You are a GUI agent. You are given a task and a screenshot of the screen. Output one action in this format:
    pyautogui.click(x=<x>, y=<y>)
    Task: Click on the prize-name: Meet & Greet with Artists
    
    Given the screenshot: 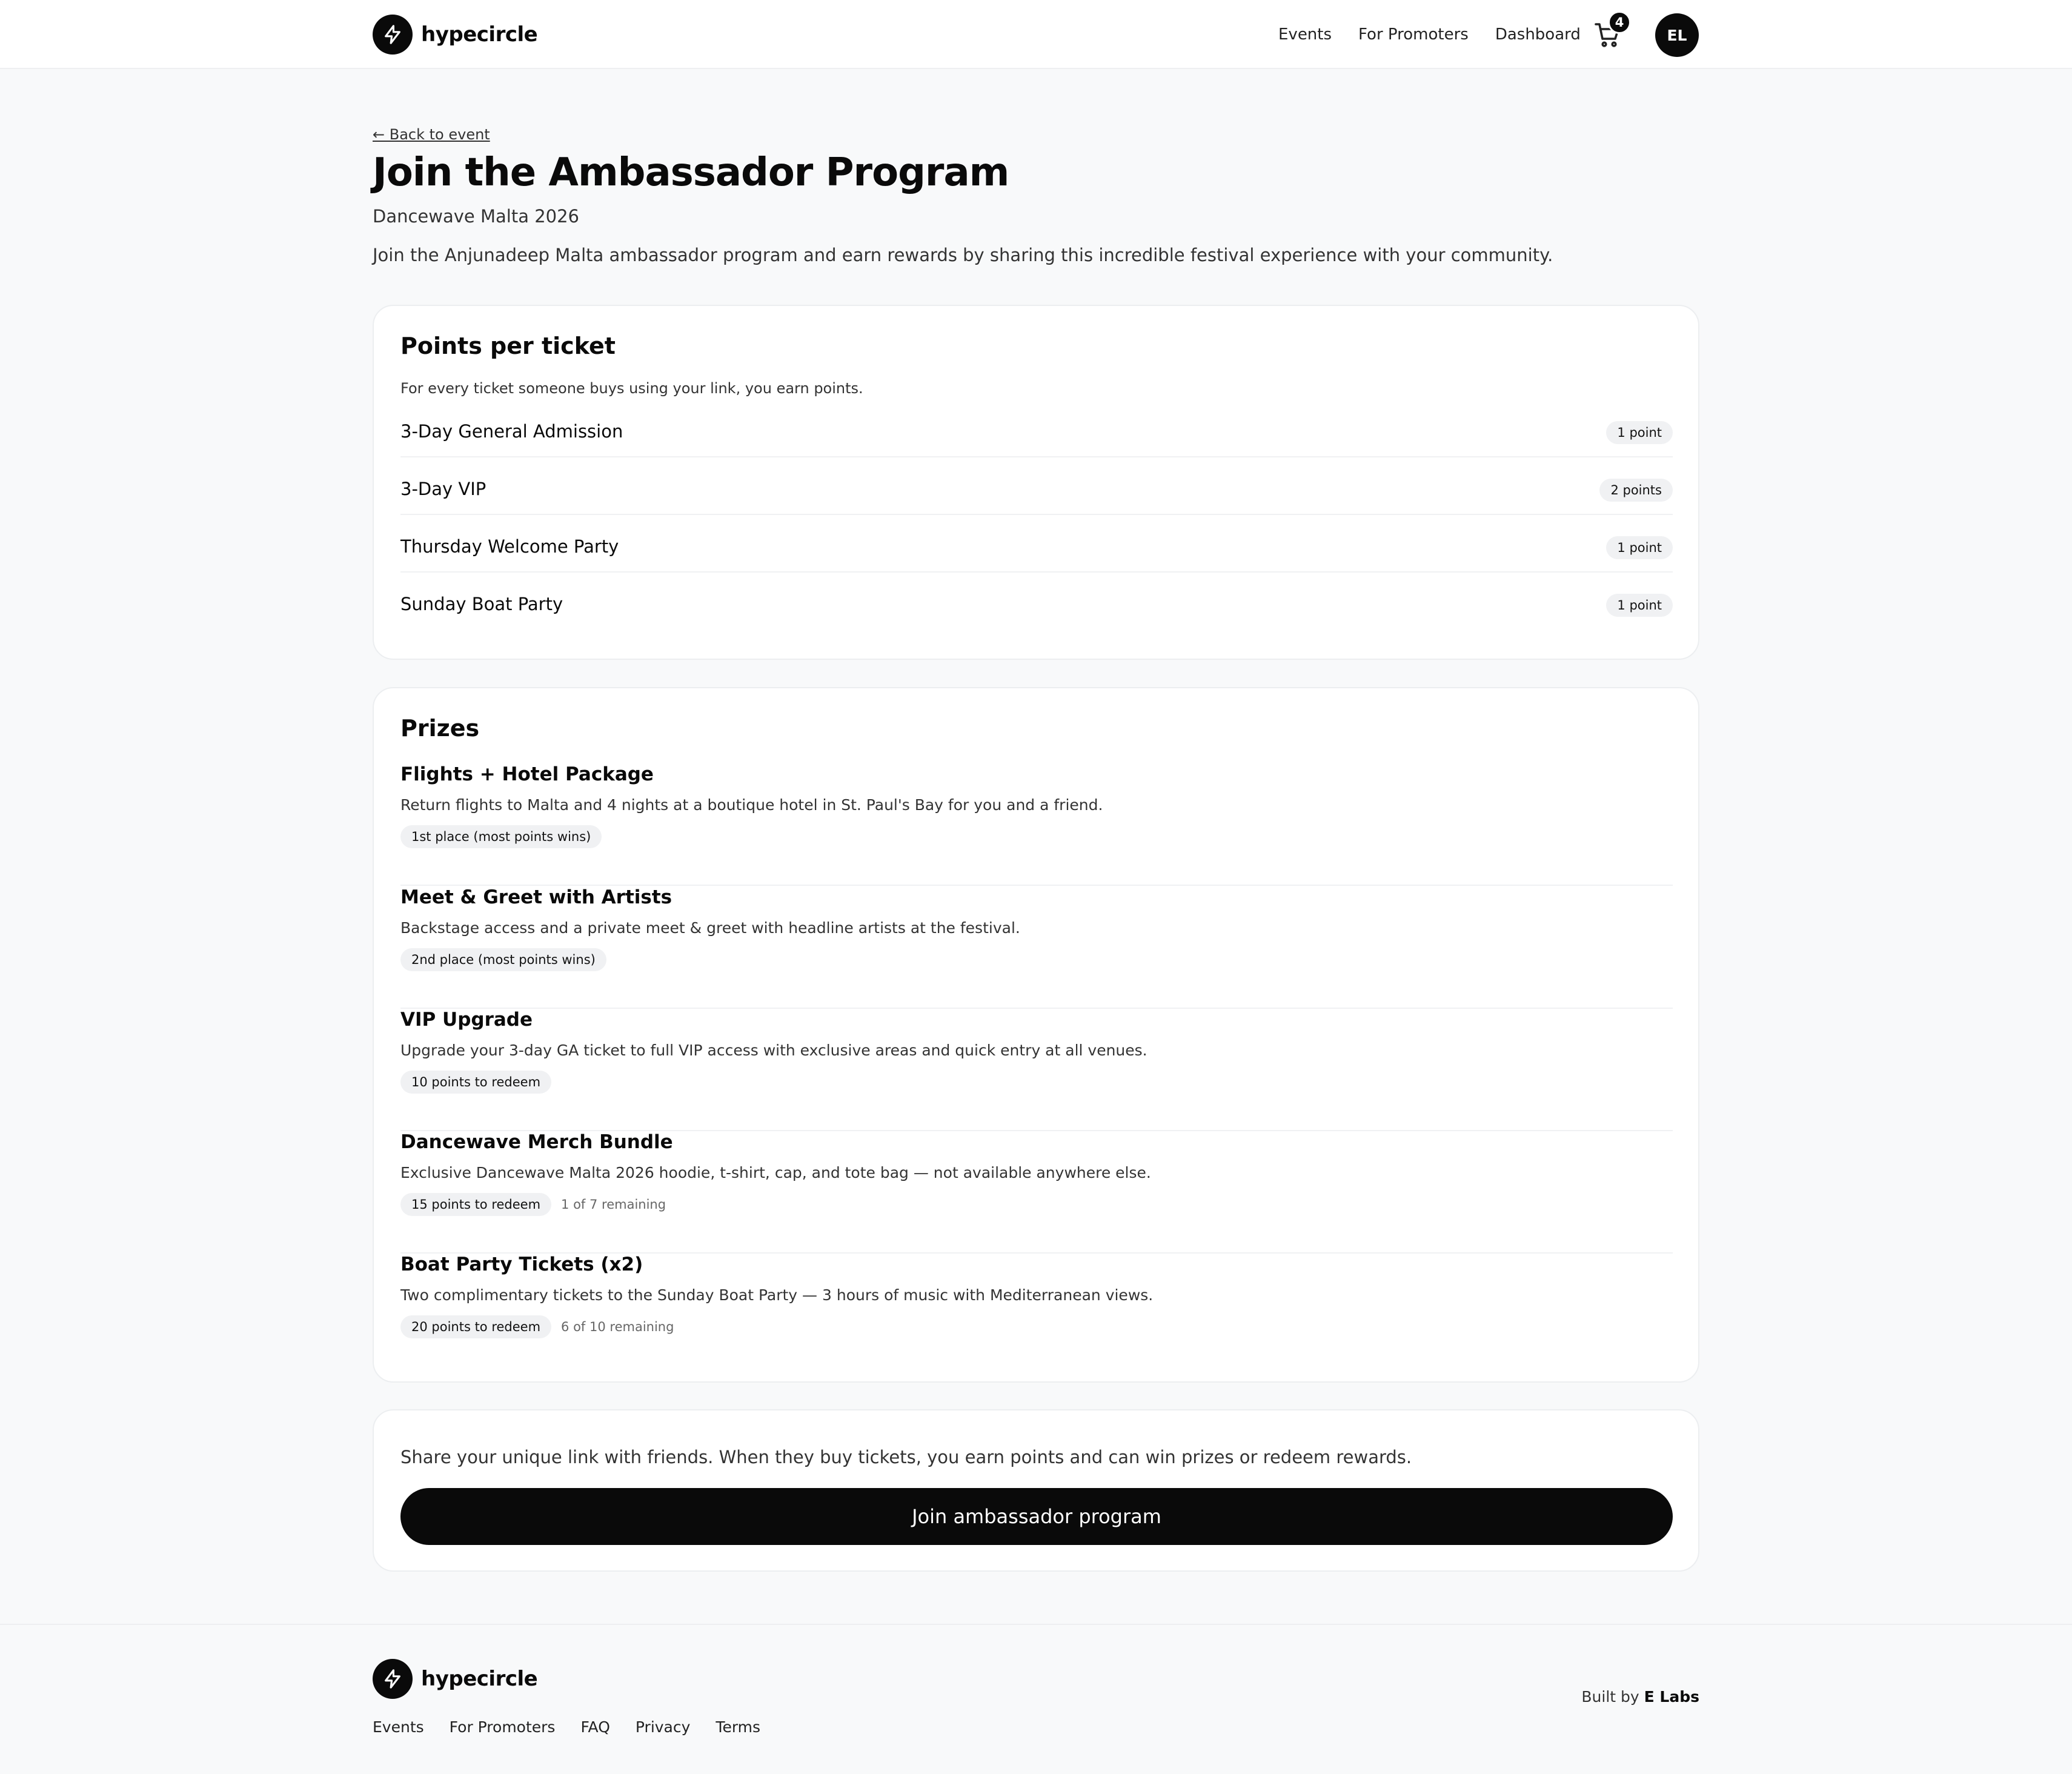 What is the action you would take?
    pyautogui.click(x=536, y=897)
    